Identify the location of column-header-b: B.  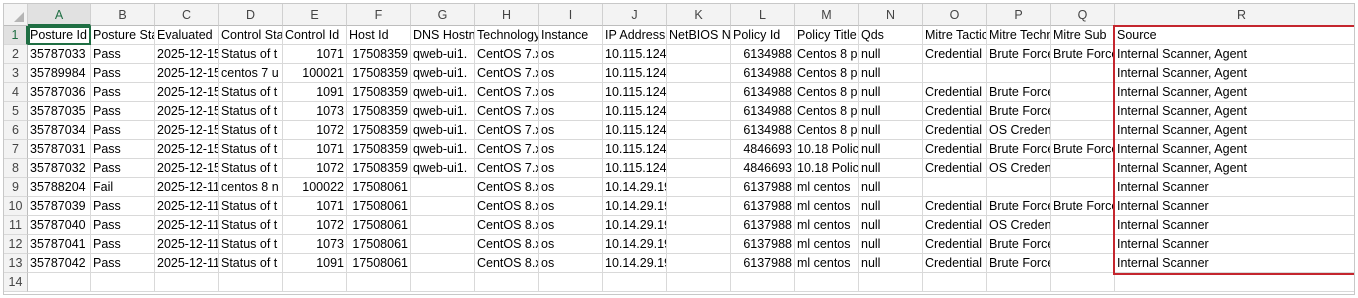
(123, 15).